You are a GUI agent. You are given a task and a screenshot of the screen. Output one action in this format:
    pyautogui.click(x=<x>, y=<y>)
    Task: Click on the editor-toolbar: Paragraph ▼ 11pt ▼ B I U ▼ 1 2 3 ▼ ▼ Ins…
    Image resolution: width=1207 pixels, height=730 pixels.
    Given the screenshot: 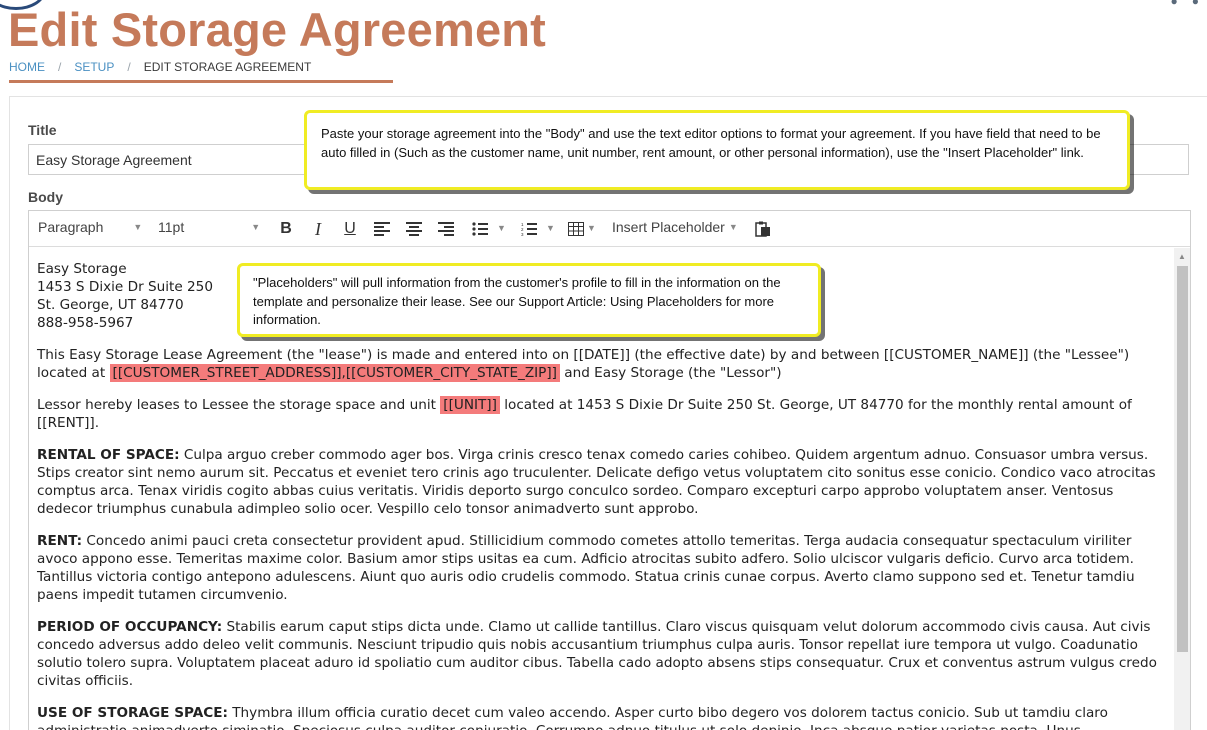 What is the action you would take?
    pyautogui.click(x=609, y=229)
    